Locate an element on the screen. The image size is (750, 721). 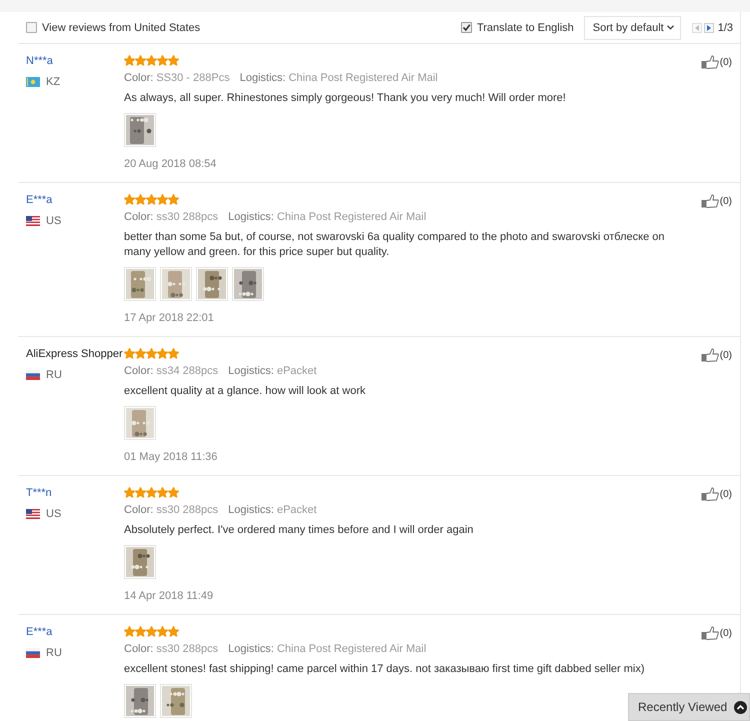
review-text: As always, all super. Rhinestones simply gorgeous! Thank you very much! Will order more! is located at coordinates (345, 98).